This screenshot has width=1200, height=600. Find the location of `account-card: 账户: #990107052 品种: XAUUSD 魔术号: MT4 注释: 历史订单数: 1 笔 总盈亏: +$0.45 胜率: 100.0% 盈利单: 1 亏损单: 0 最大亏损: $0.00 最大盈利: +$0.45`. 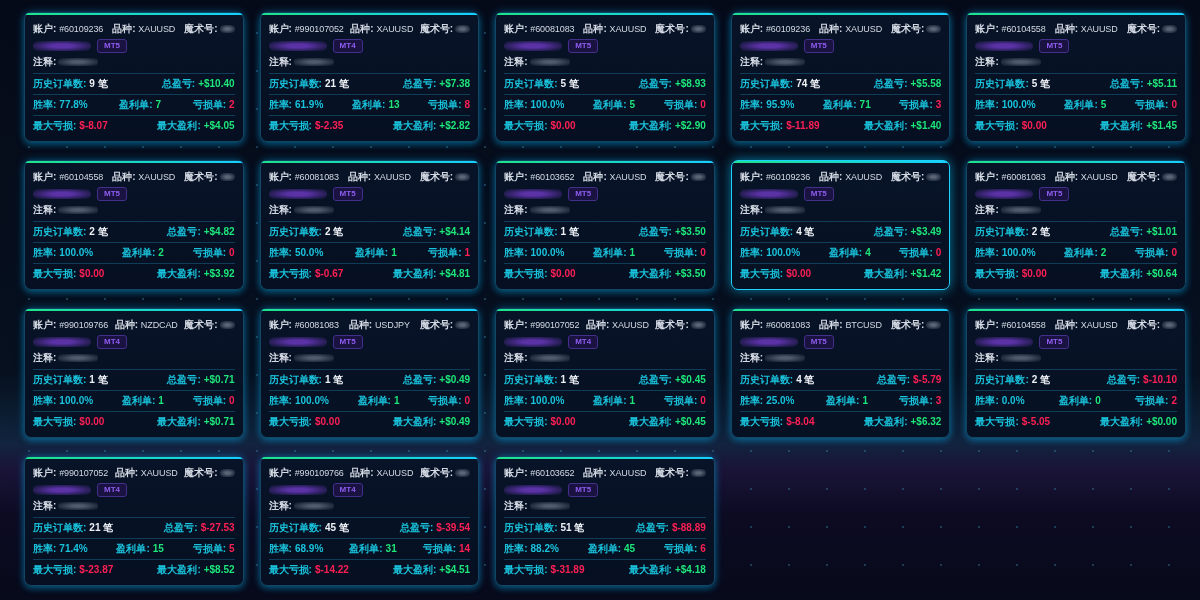

account-card: 账户: #990107052 品种: XAUUSD 魔术号: MT4 注释: 历史订单数: 1 笔 总盈亏: +$0.45 胜率: 100.0% 盈利单: 1 亏损单: 0 最大亏损: $0.00 最大盈利: +$0.45 is located at coordinates (605, 373).